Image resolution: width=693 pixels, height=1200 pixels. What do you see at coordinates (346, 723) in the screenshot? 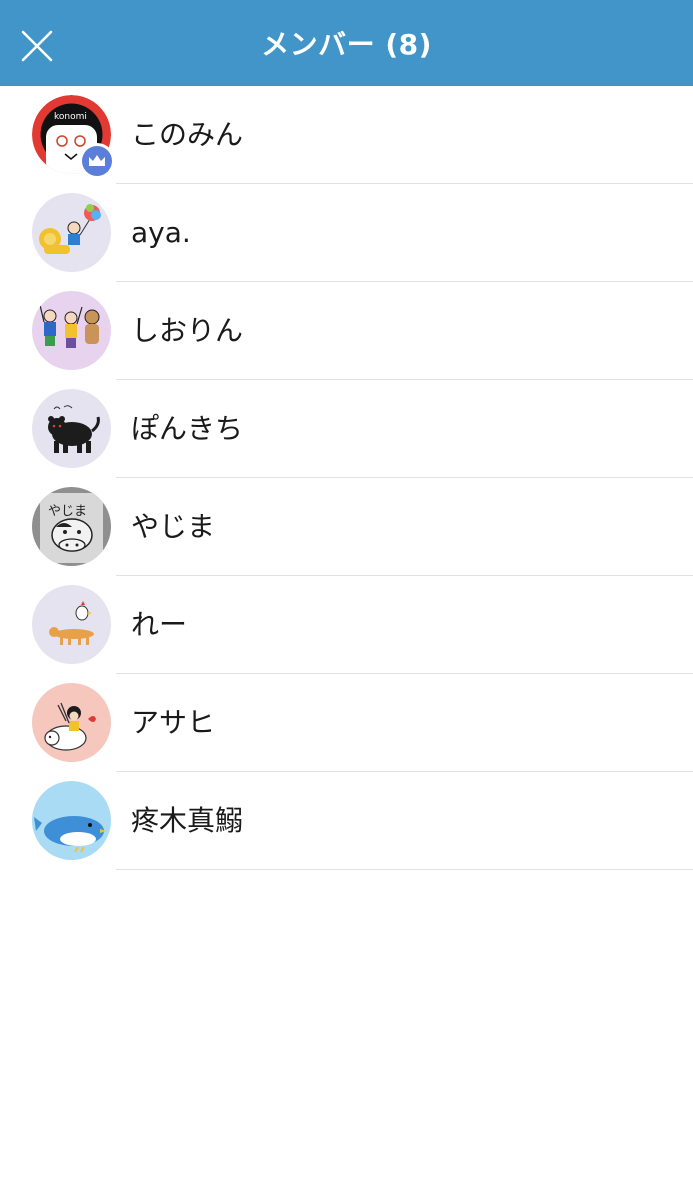
I see `member-row: アサヒ` at bounding box center [346, 723].